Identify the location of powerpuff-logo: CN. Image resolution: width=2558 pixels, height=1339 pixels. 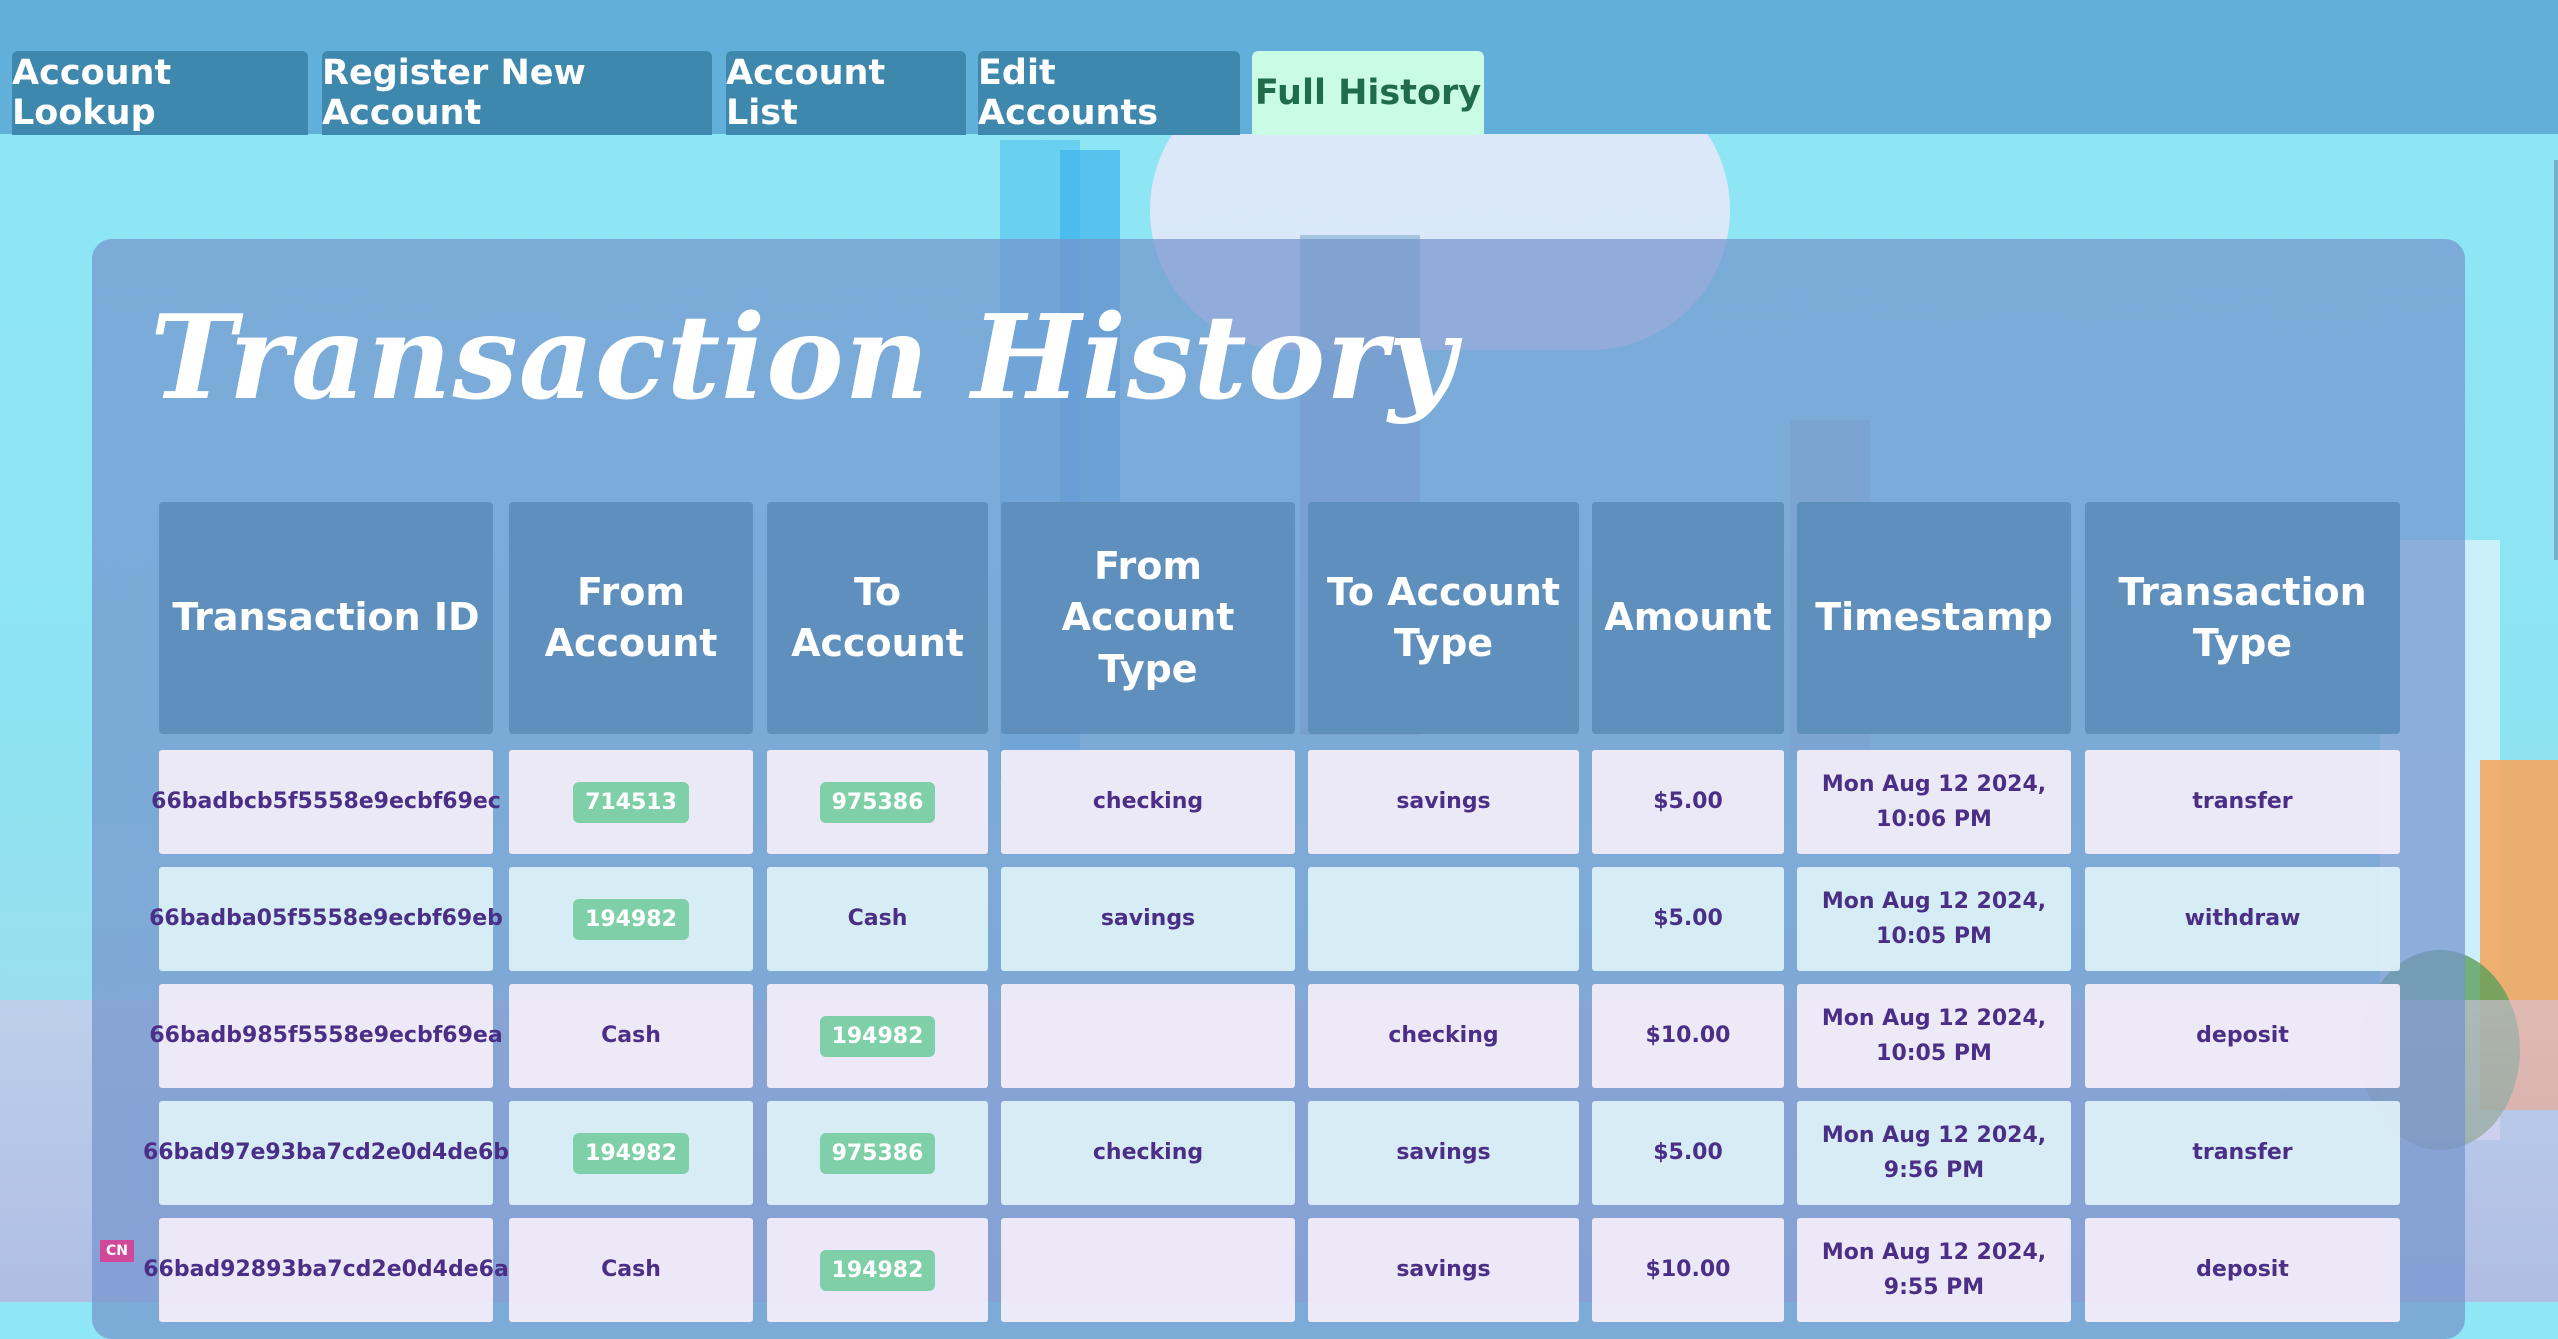
(109, 1272).